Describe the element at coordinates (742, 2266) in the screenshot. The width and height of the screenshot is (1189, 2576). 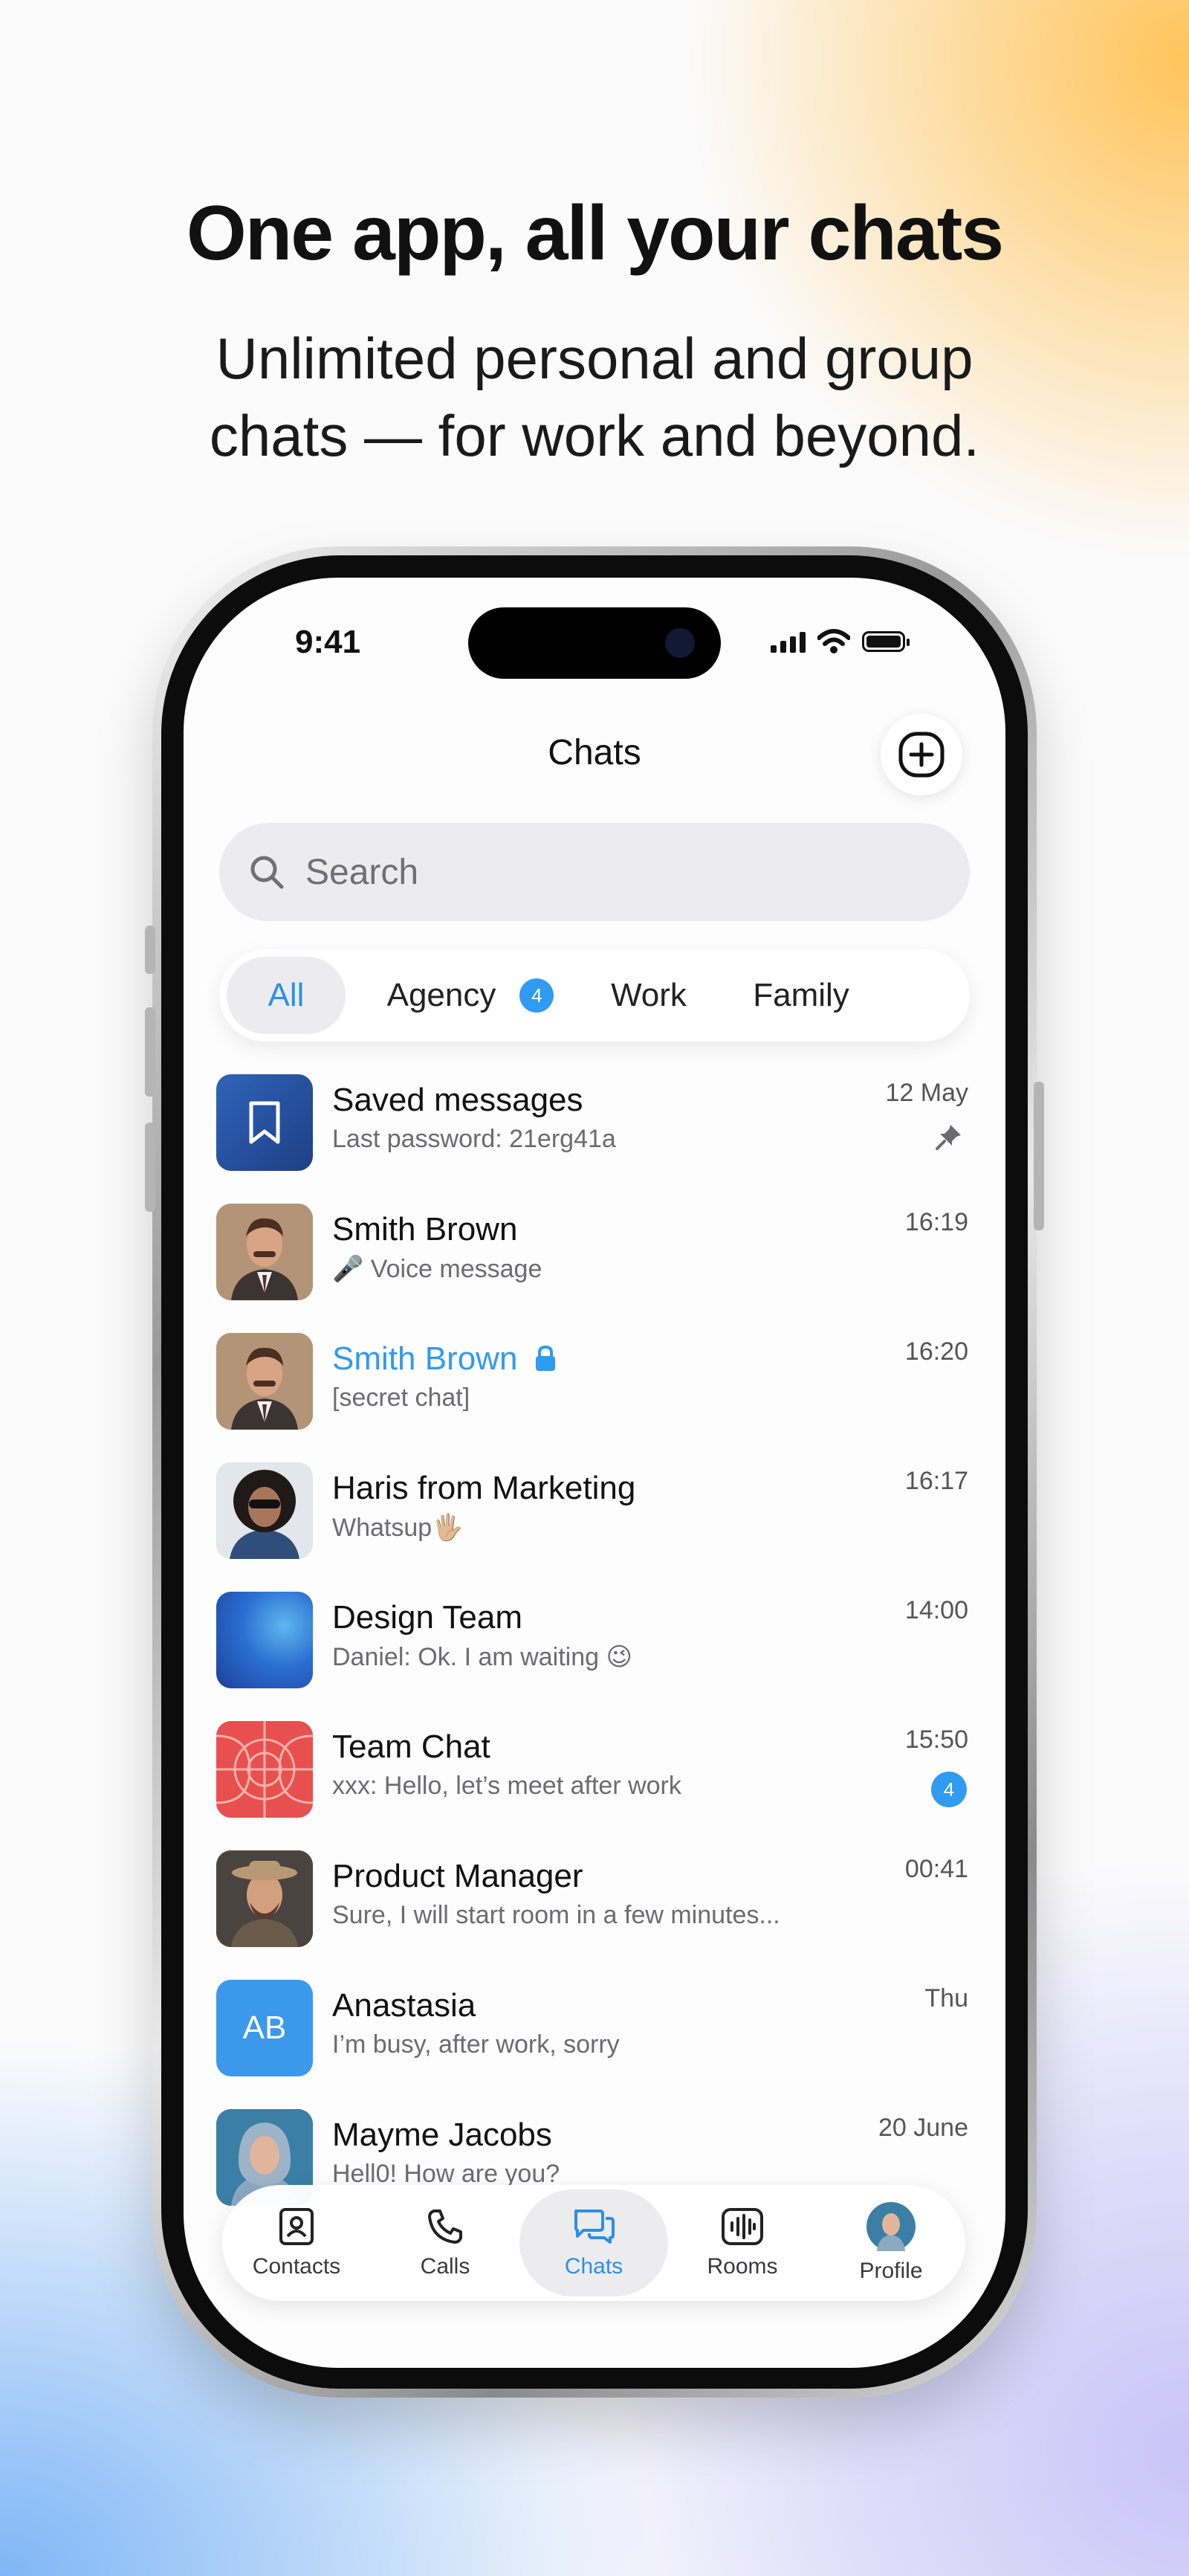
I see `tab-label: Rooms` at that location.